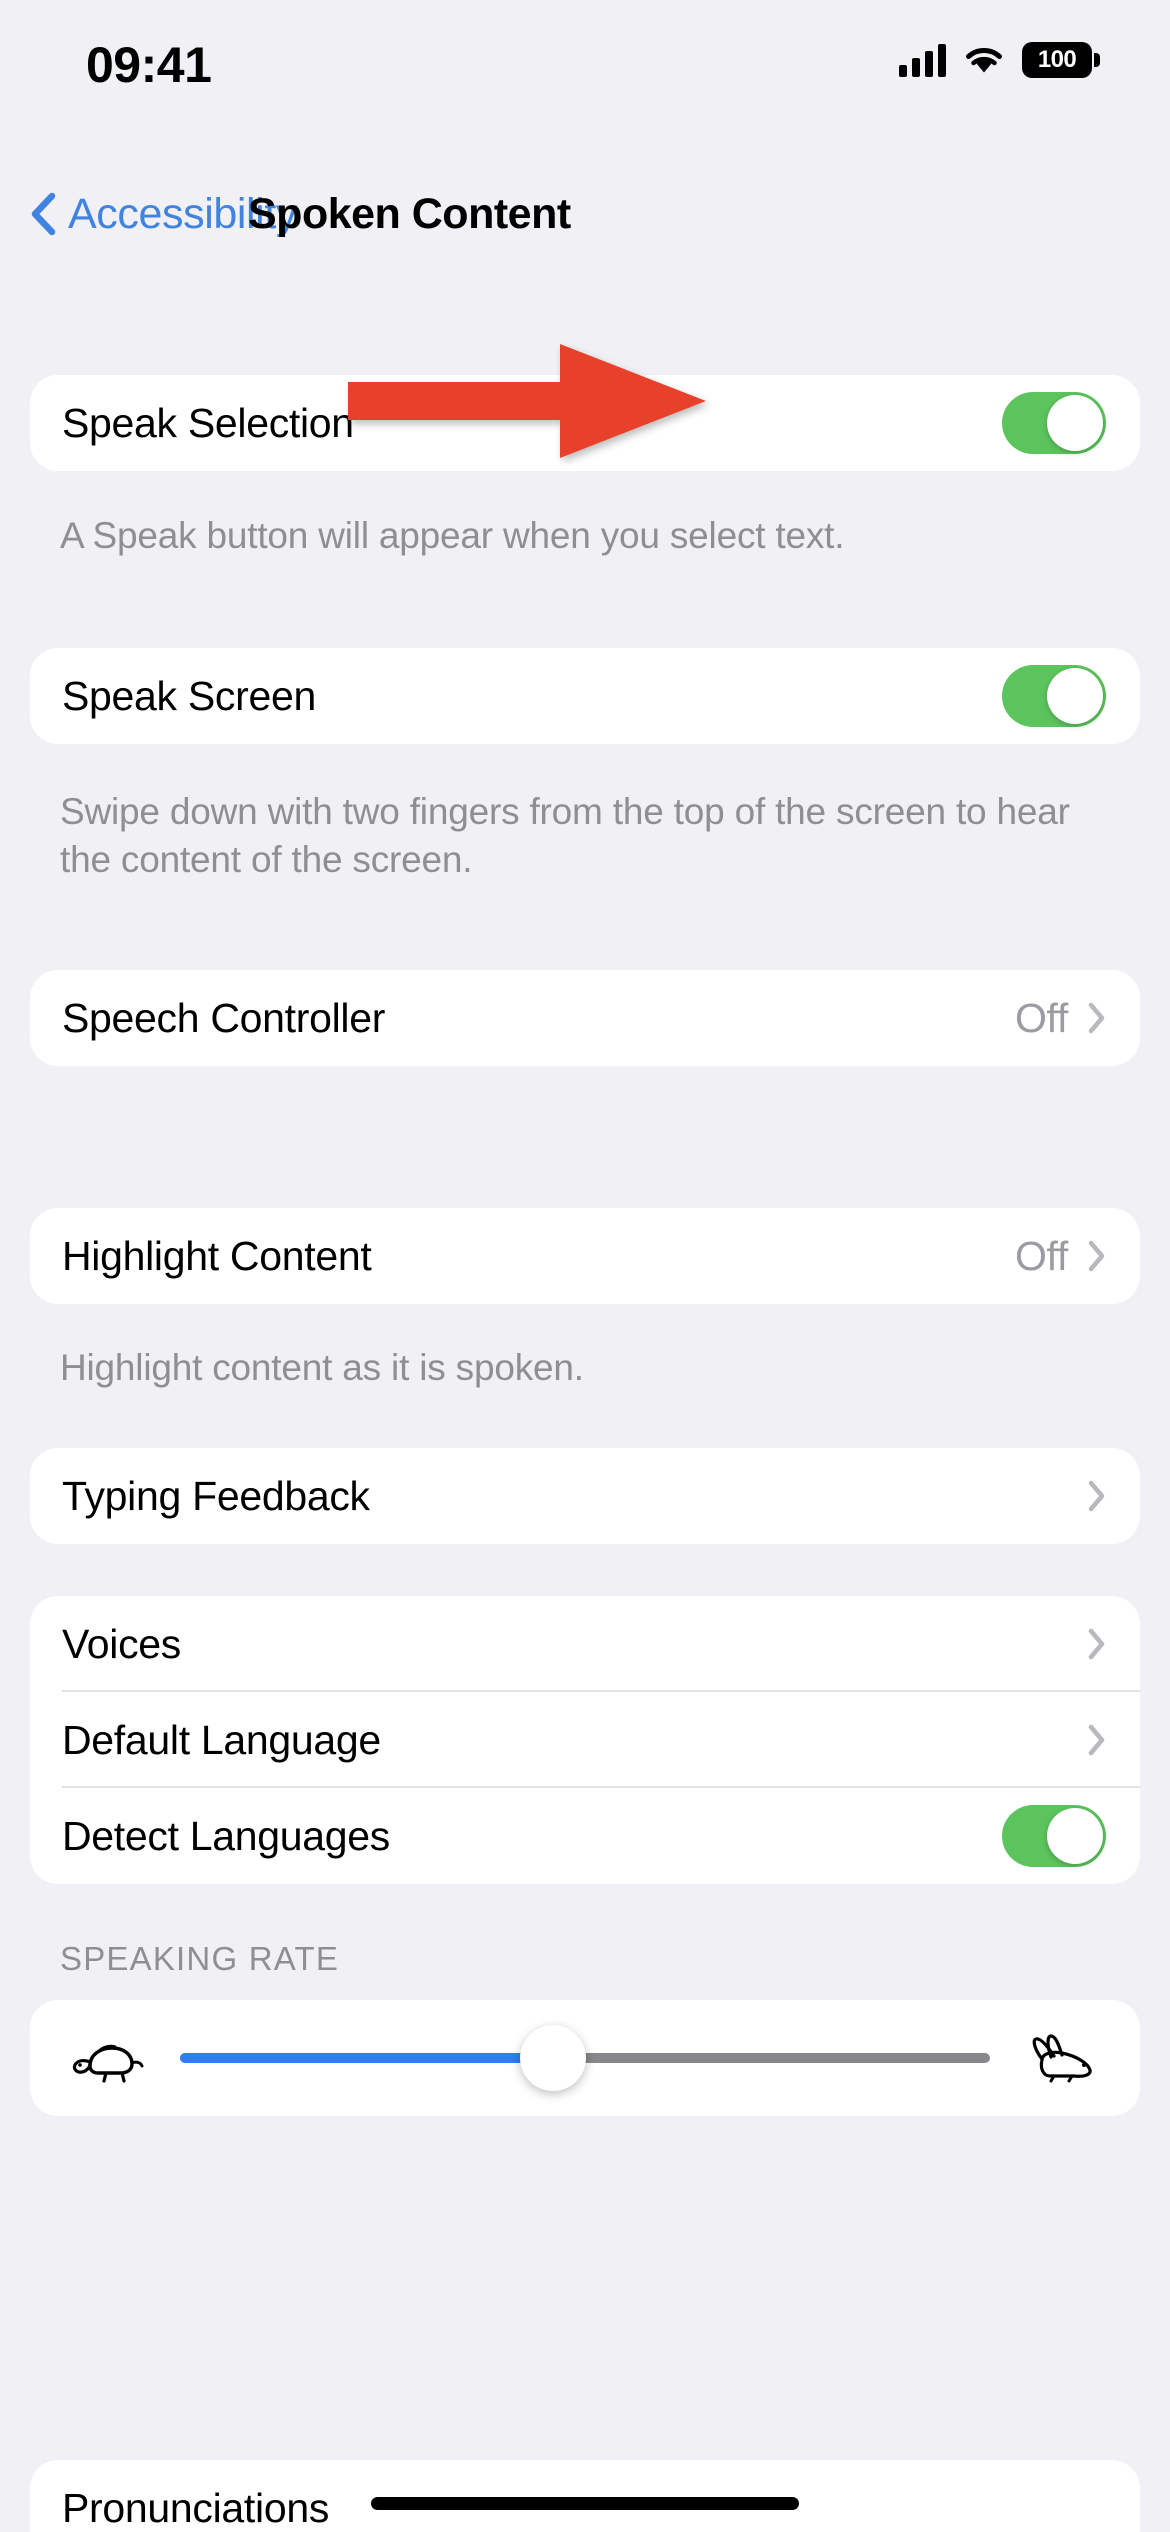 Image resolution: width=1170 pixels, height=2532 pixels. Describe the element at coordinates (585, 66) in the screenshot. I see `status-bar: 09:41 100` at that location.